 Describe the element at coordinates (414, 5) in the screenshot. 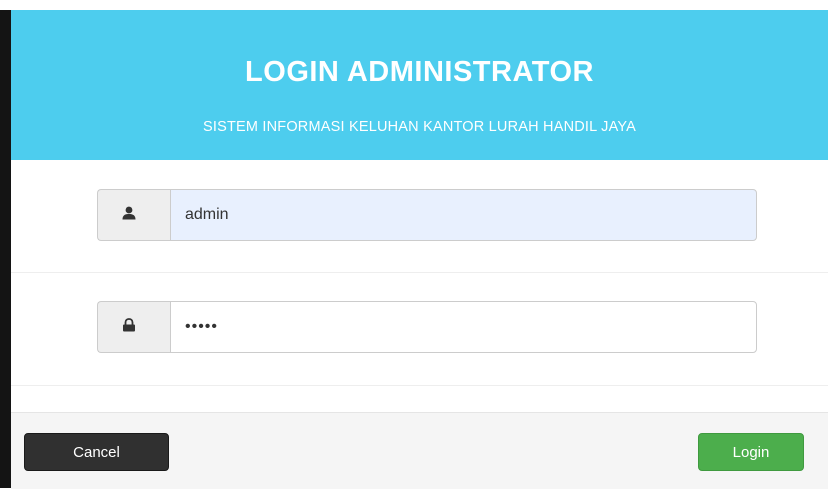

I see `window-top-strip` at that location.